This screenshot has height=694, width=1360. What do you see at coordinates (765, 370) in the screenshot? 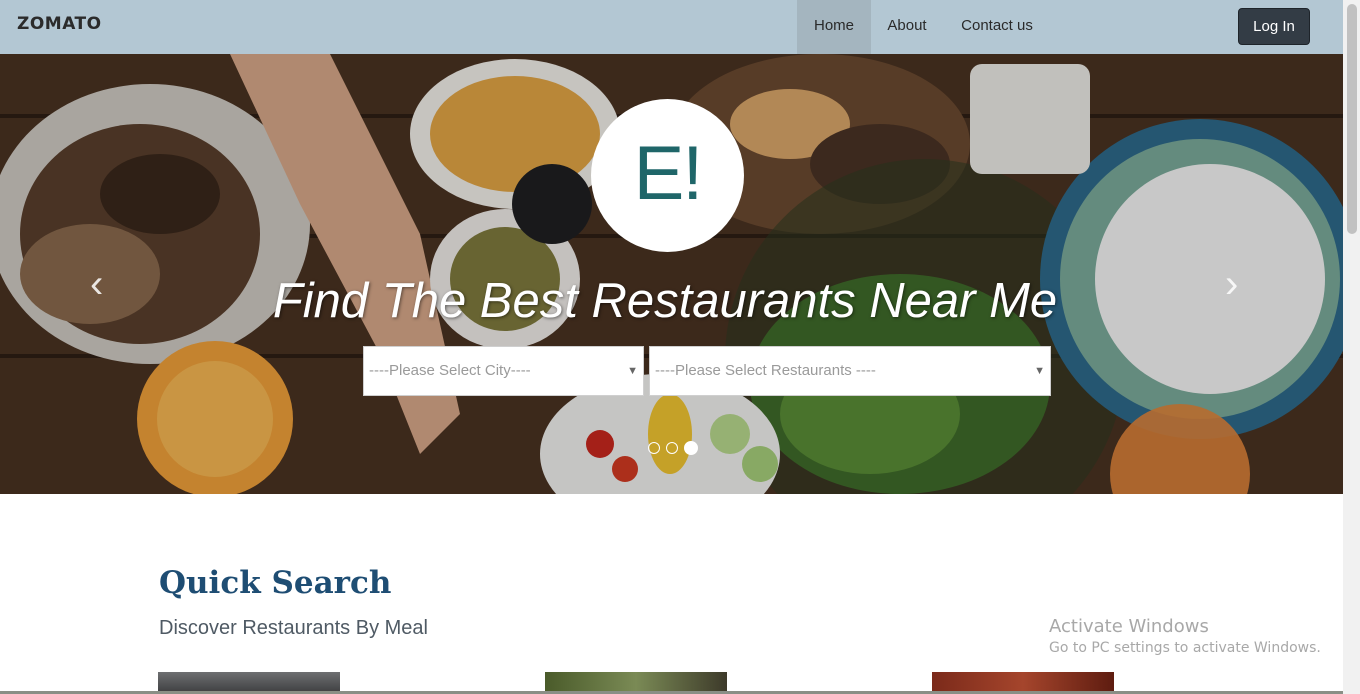
I see `restaurant-select-value: ----Please Select Restaurants ----` at bounding box center [765, 370].